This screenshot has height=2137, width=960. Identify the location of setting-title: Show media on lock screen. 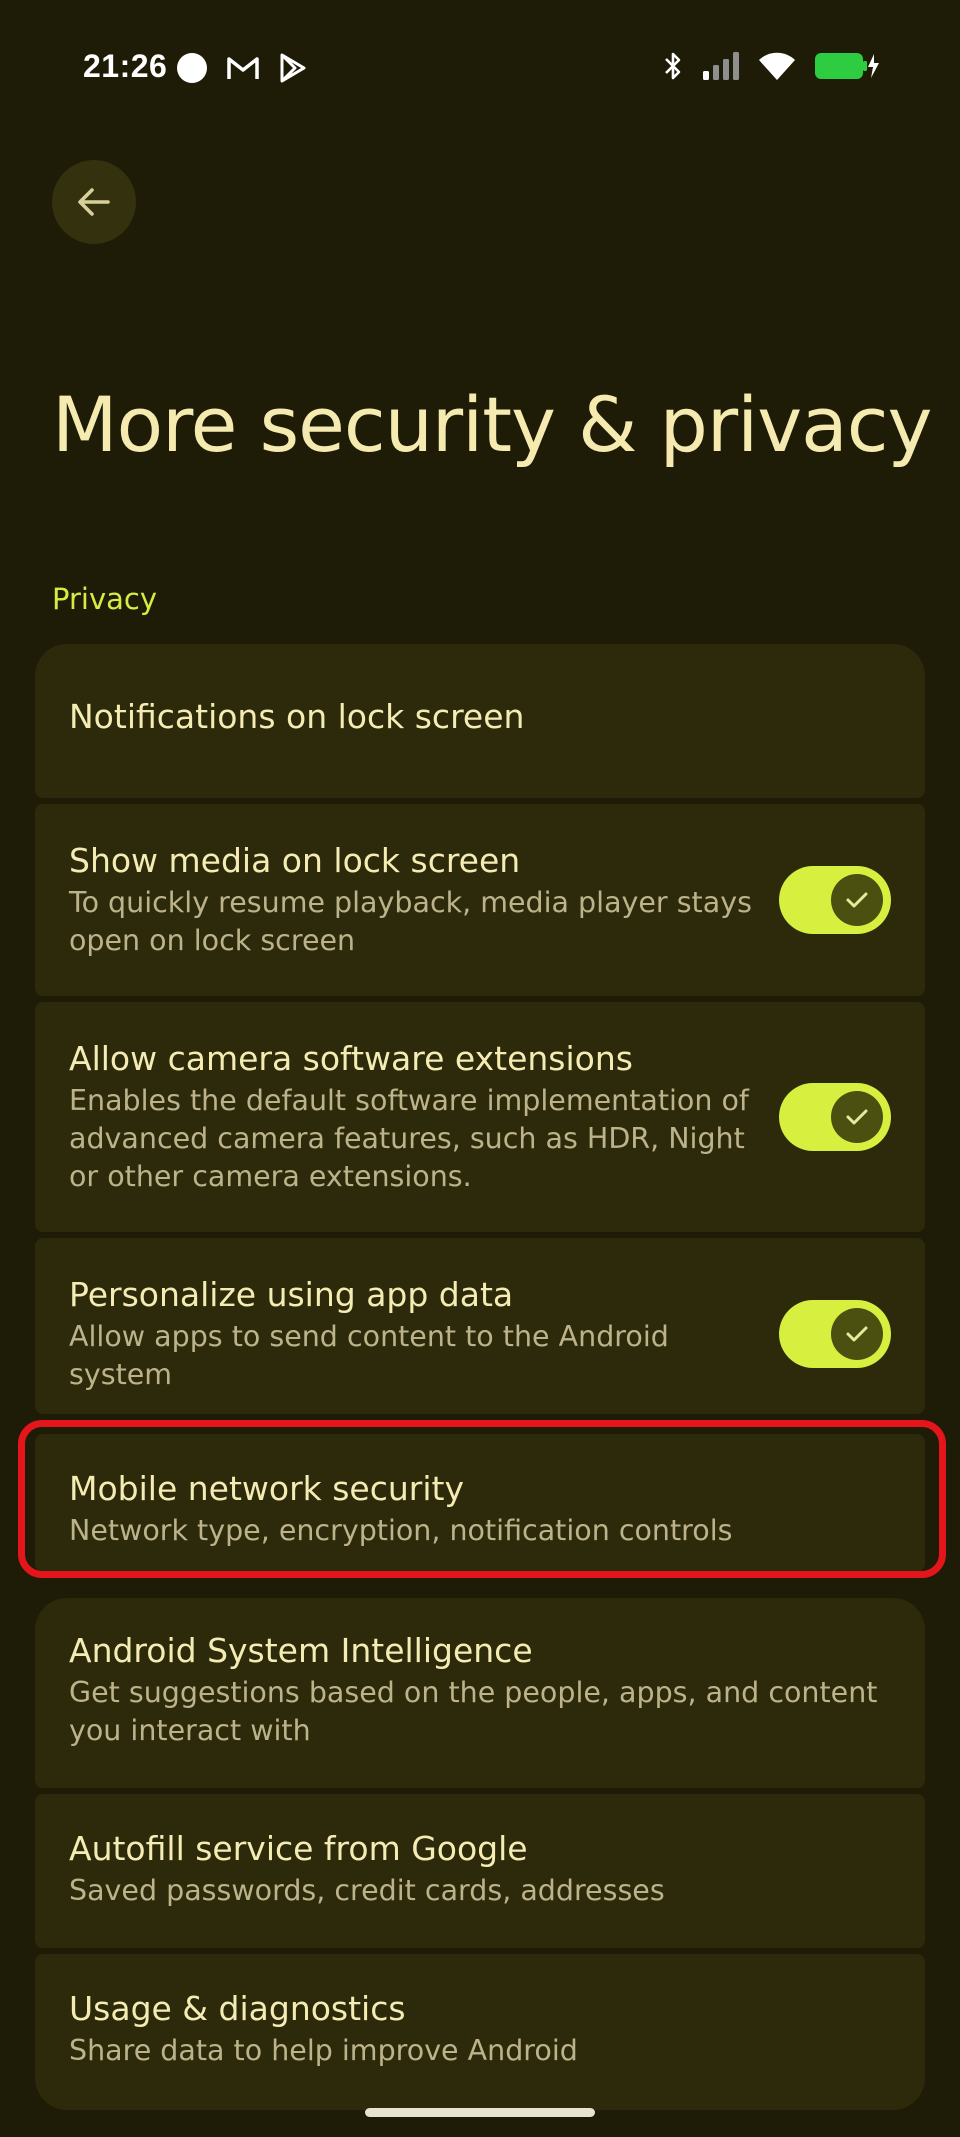
(295, 860).